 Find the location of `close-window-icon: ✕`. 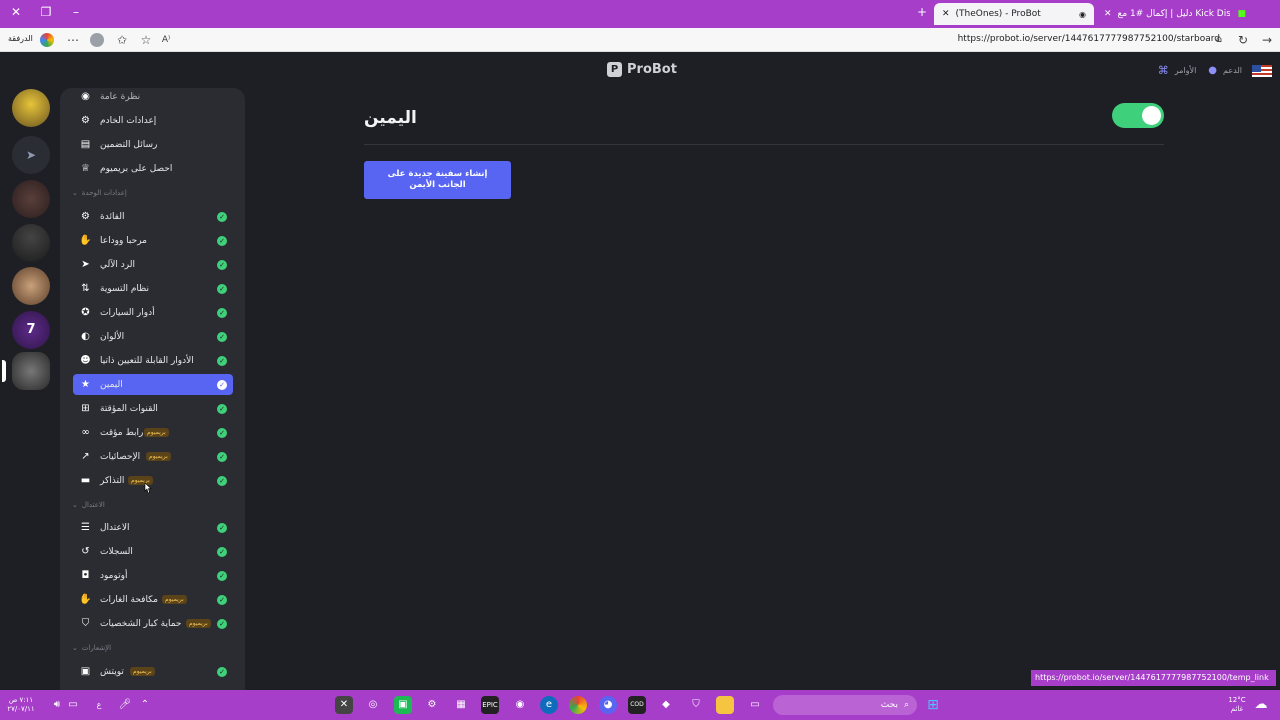

close-window-icon: ✕ is located at coordinates (16, 12).